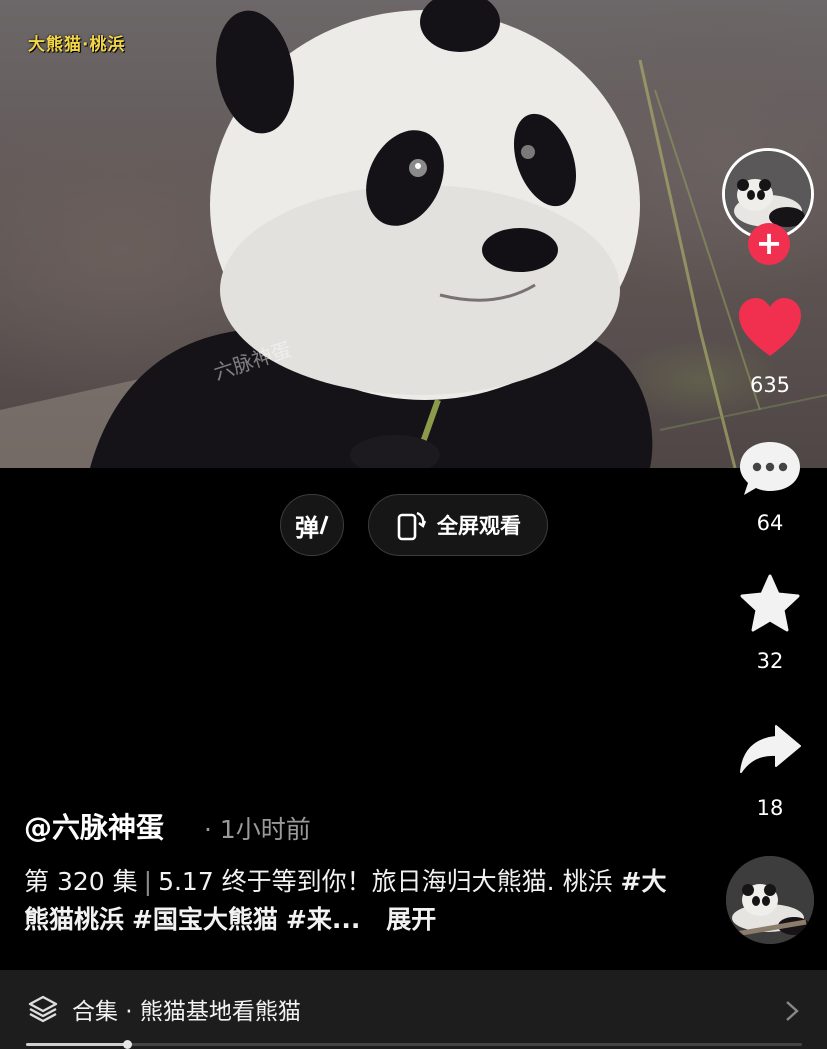 The width and height of the screenshot is (827, 1049). I want to click on heart-icon, so click(770, 327).